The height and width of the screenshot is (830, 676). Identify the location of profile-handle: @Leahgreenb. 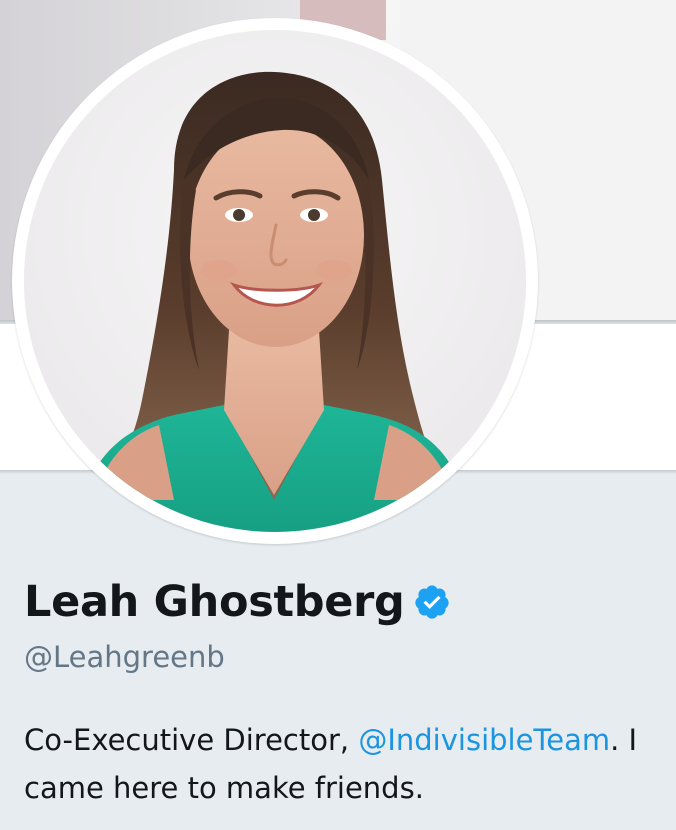
(124, 657).